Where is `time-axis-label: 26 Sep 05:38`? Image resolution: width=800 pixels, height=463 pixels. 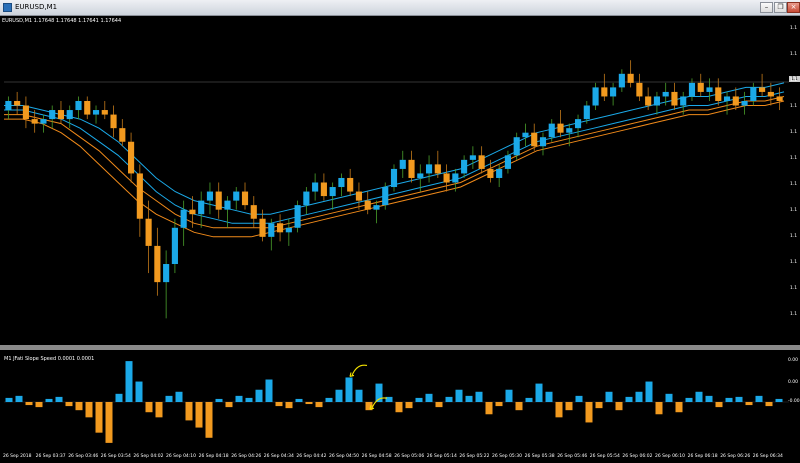 time-axis-label: 26 Sep 05:38 is located at coordinates (539, 456).